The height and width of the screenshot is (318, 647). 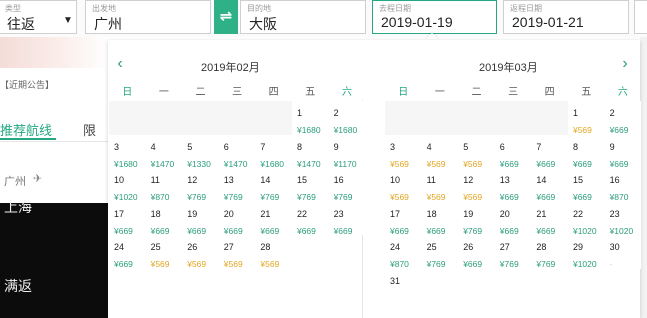 What do you see at coordinates (127, 151) in the screenshot?
I see `calendar-day-cell: 3 ¥1680` at bounding box center [127, 151].